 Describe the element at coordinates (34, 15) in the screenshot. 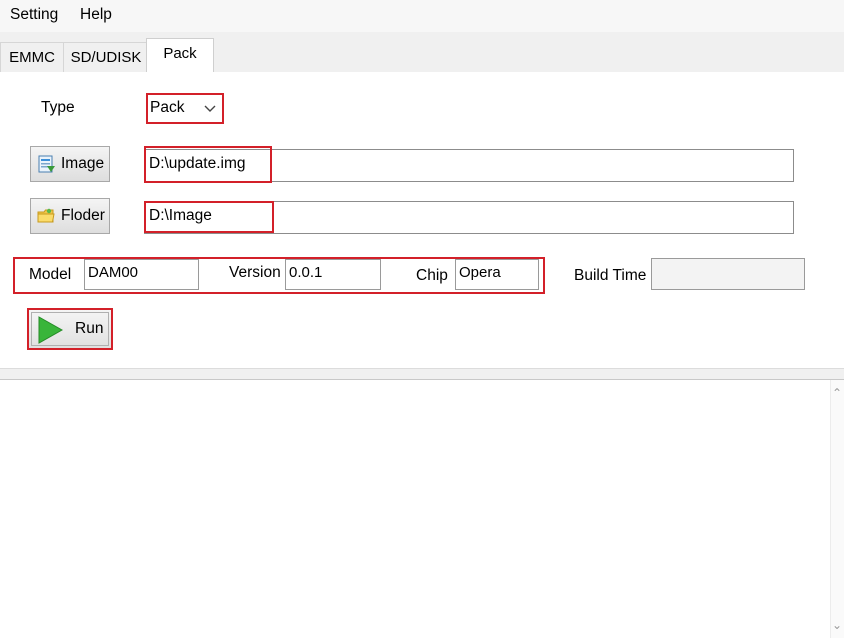

I see `menu-setting: Setting` at that location.